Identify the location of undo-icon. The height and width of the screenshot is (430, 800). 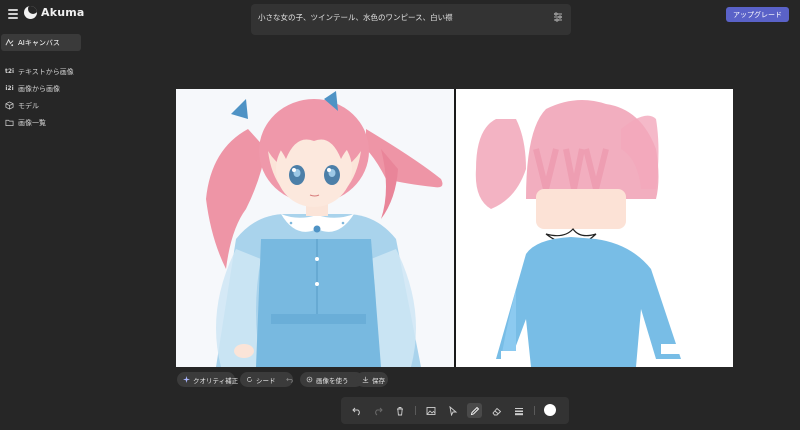
(356, 410).